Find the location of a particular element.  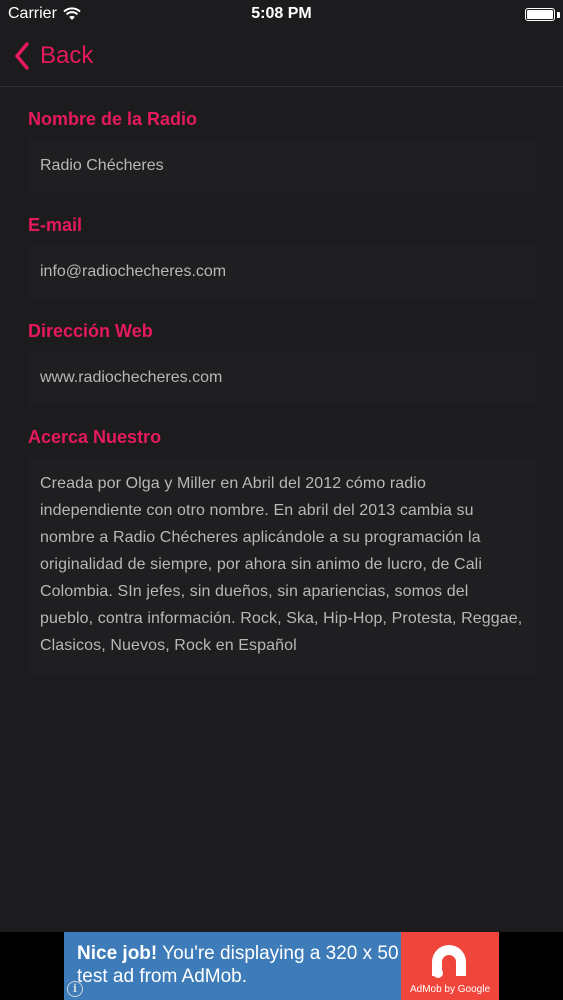

back-button: Back is located at coordinates (53, 56).